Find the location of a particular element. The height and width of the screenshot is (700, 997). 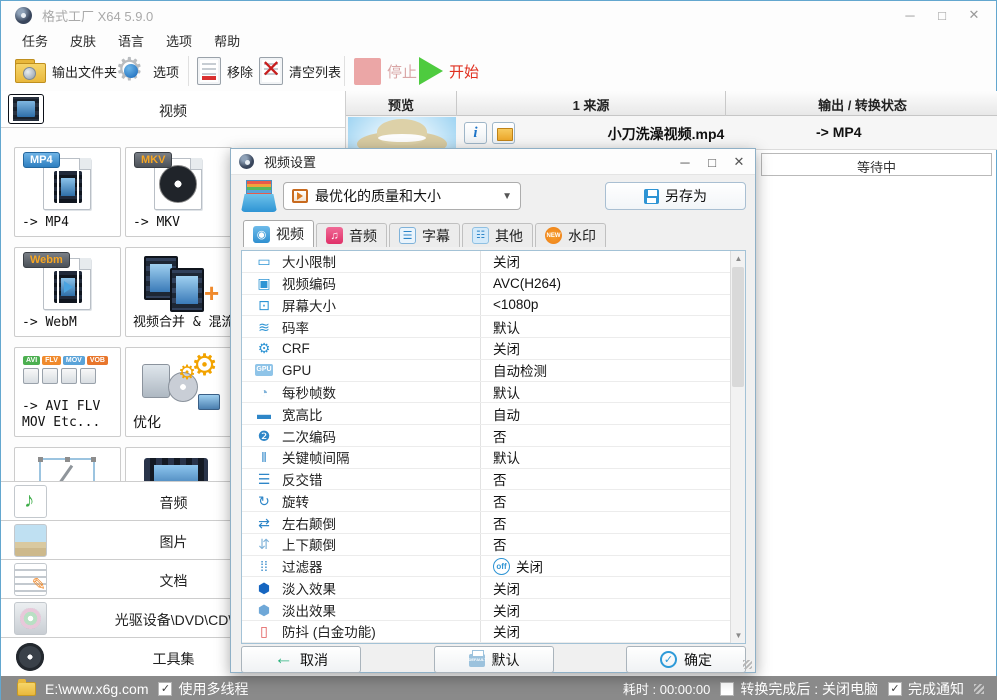

setting-row: ⇵ 上下颠倒 否 is located at coordinates (486, 544).